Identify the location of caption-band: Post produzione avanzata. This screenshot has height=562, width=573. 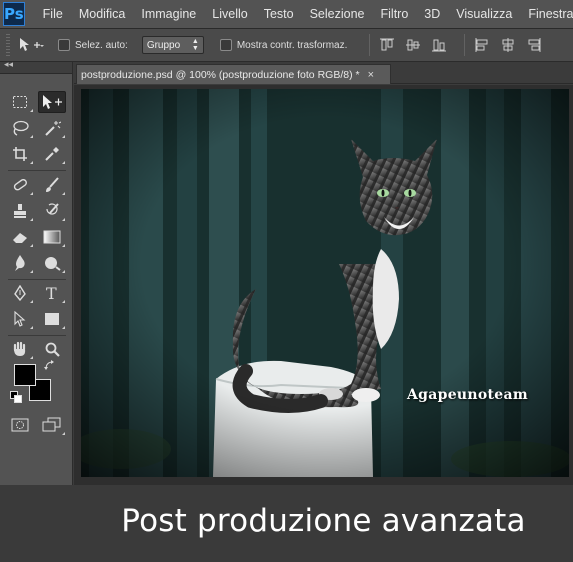
(323, 523).